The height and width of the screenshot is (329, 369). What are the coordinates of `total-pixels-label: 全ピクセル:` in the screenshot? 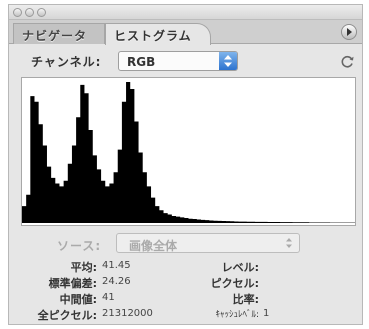 It's located at (67, 315).